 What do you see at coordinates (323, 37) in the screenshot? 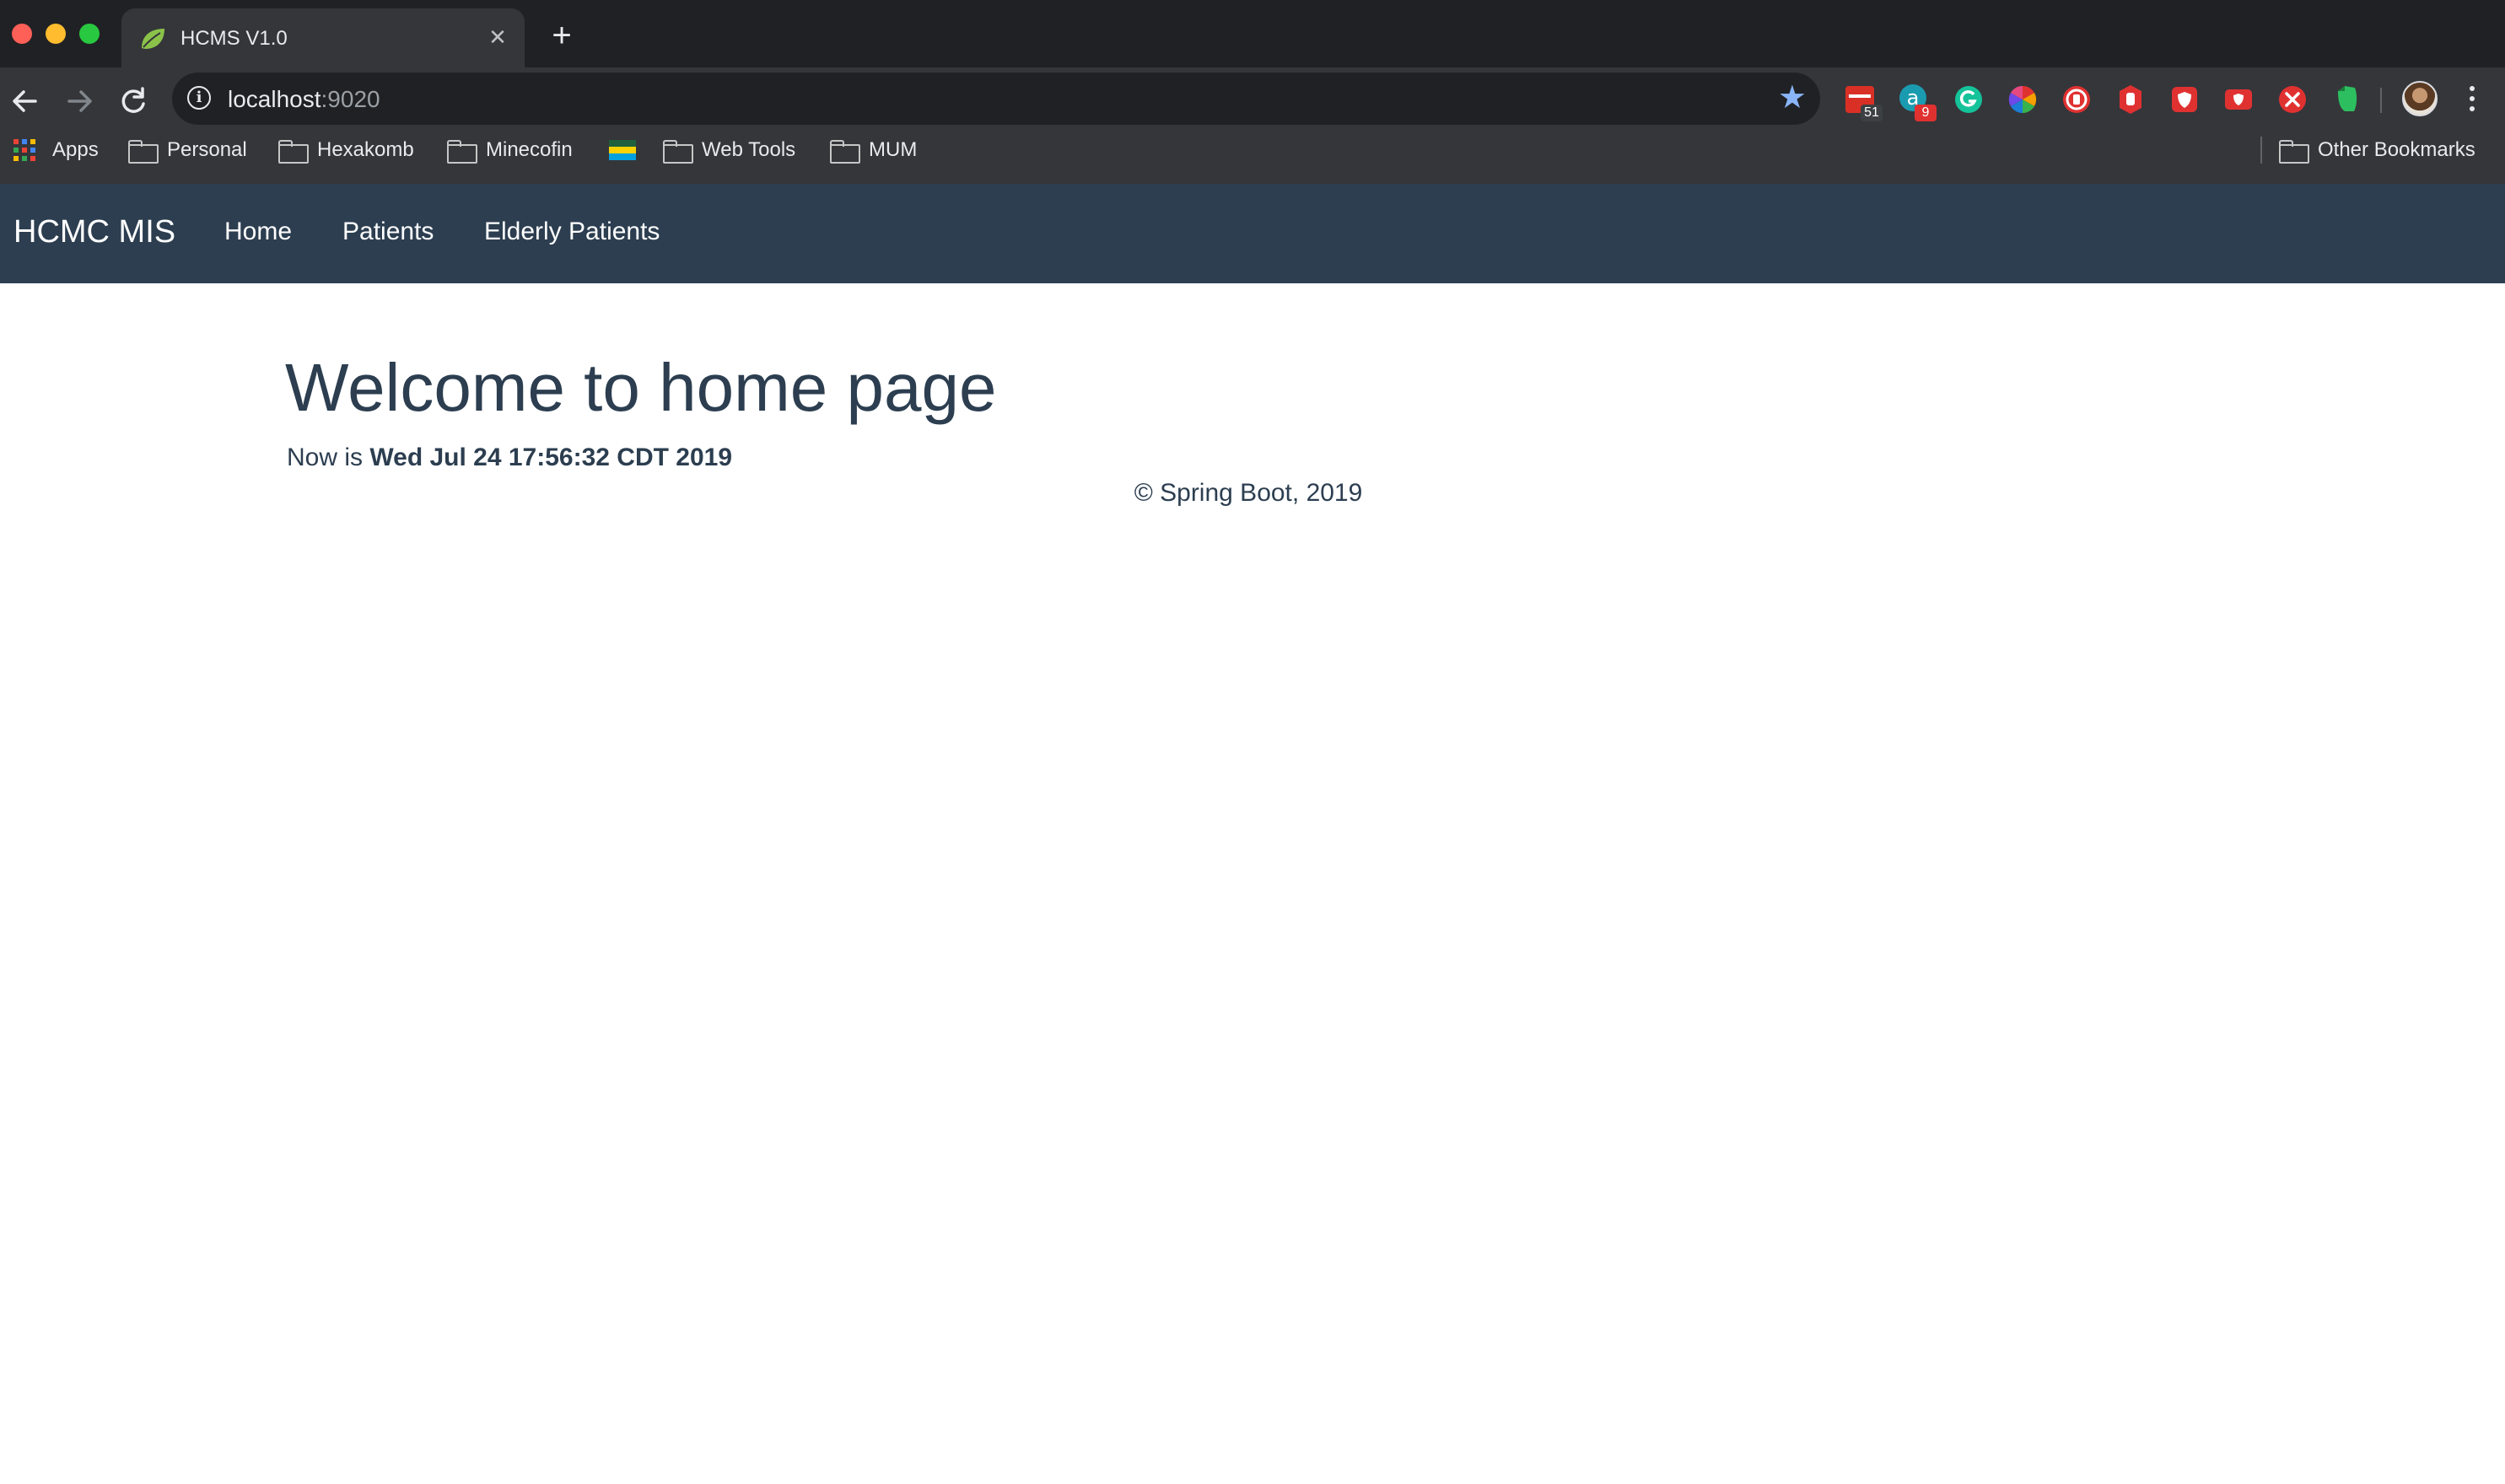
I see `browser-tab: HCMS V1.0 ✕` at bounding box center [323, 37].